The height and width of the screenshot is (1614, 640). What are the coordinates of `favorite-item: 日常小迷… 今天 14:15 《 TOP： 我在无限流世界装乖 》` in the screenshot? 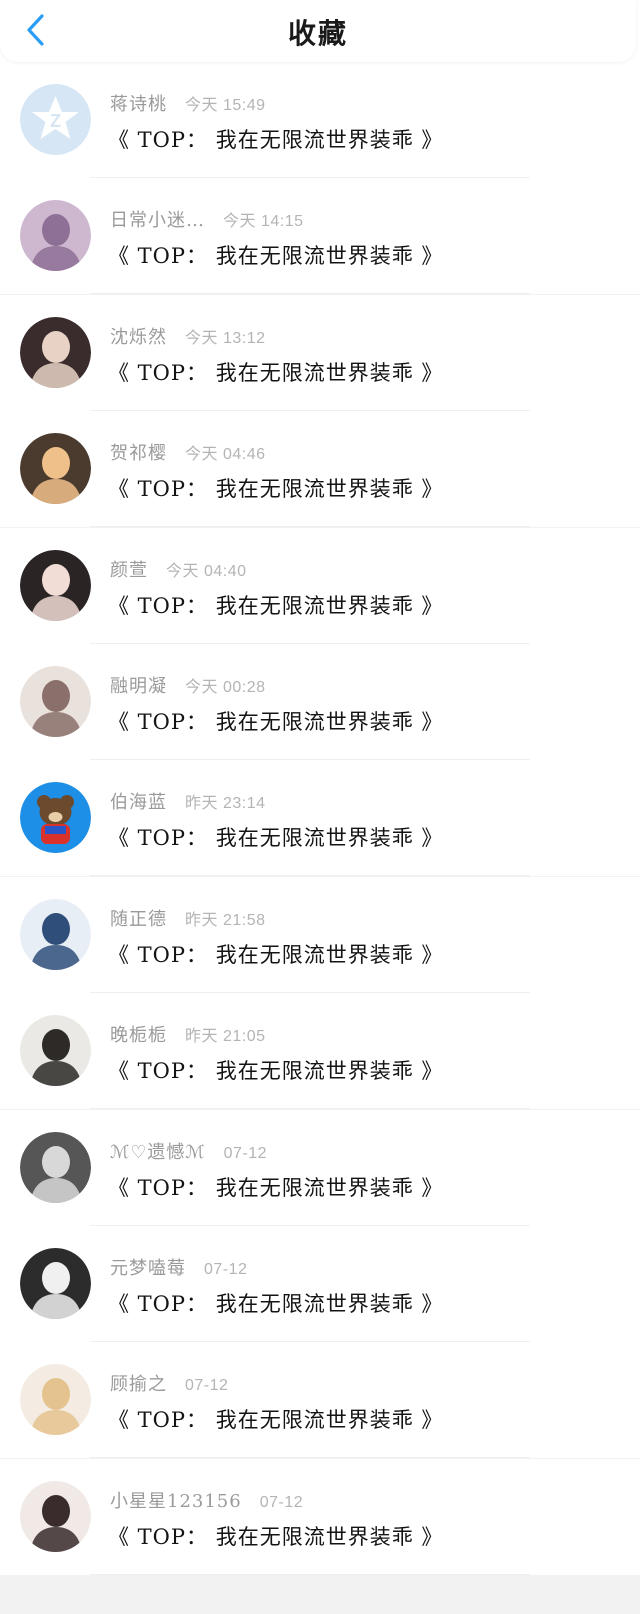 It's located at (320, 236).